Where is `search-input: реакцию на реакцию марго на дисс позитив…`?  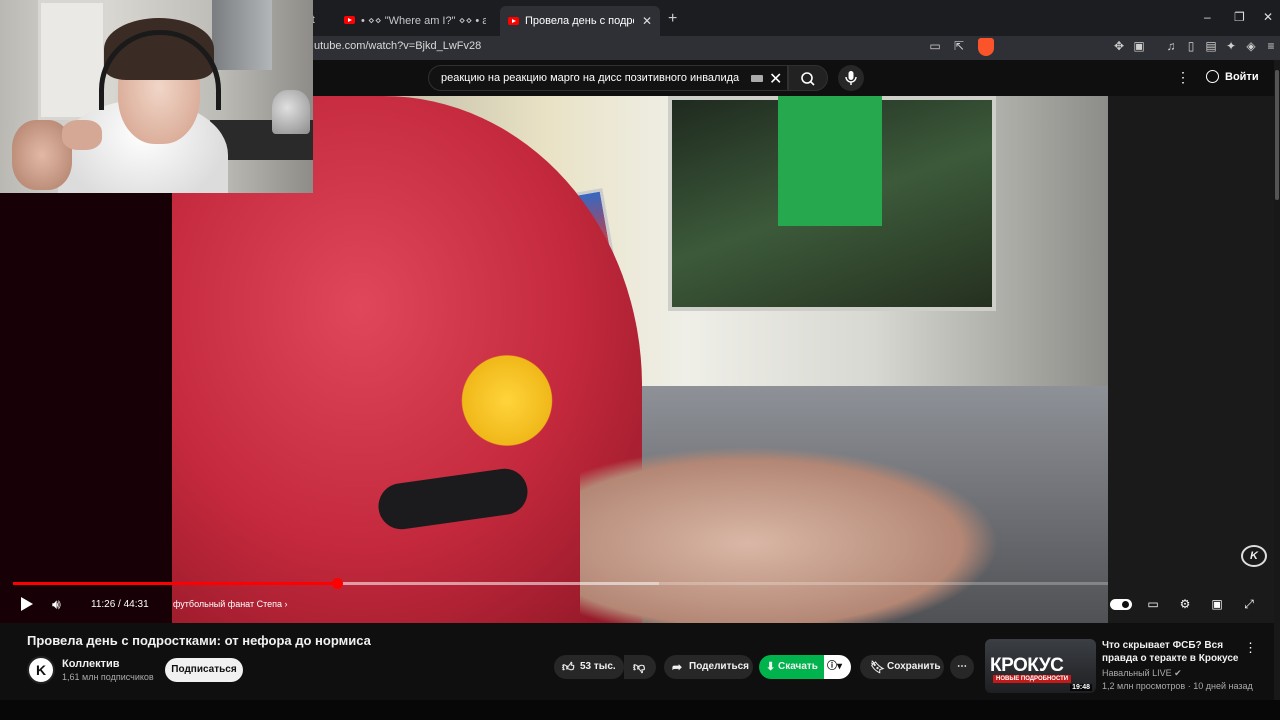 search-input: реакцию на реакцию марго на дисс позитив… is located at coordinates (590, 78).